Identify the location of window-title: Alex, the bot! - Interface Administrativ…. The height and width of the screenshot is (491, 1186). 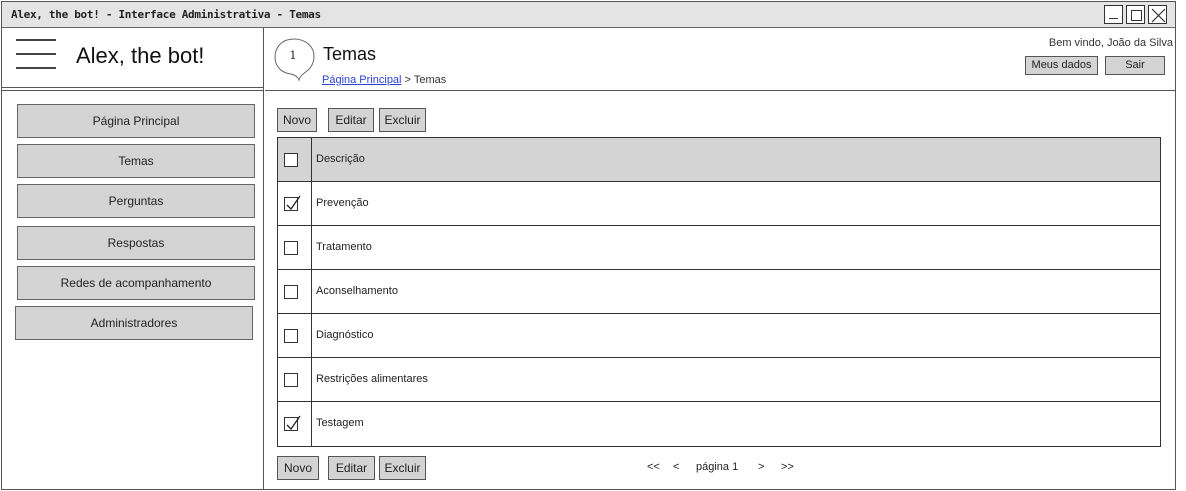
(166, 14).